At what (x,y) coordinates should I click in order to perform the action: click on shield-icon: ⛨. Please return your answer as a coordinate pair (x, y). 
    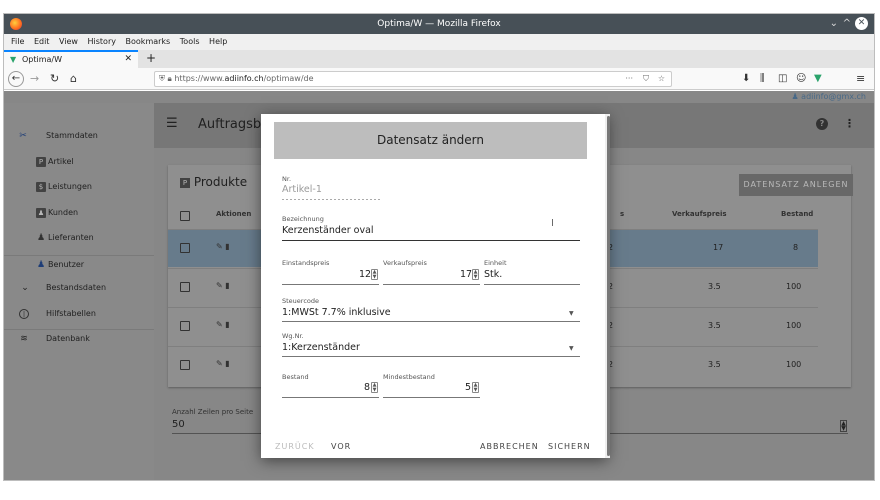
    Looking at the image, I should click on (163, 78).